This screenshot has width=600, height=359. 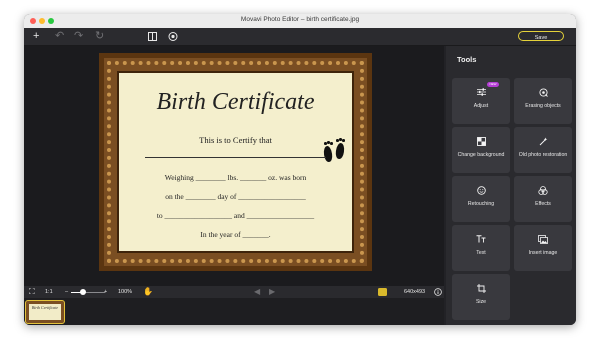 What do you see at coordinates (481, 204) in the screenshot?
I see `tool-label: Retouching` at bounding box center [481, 204].